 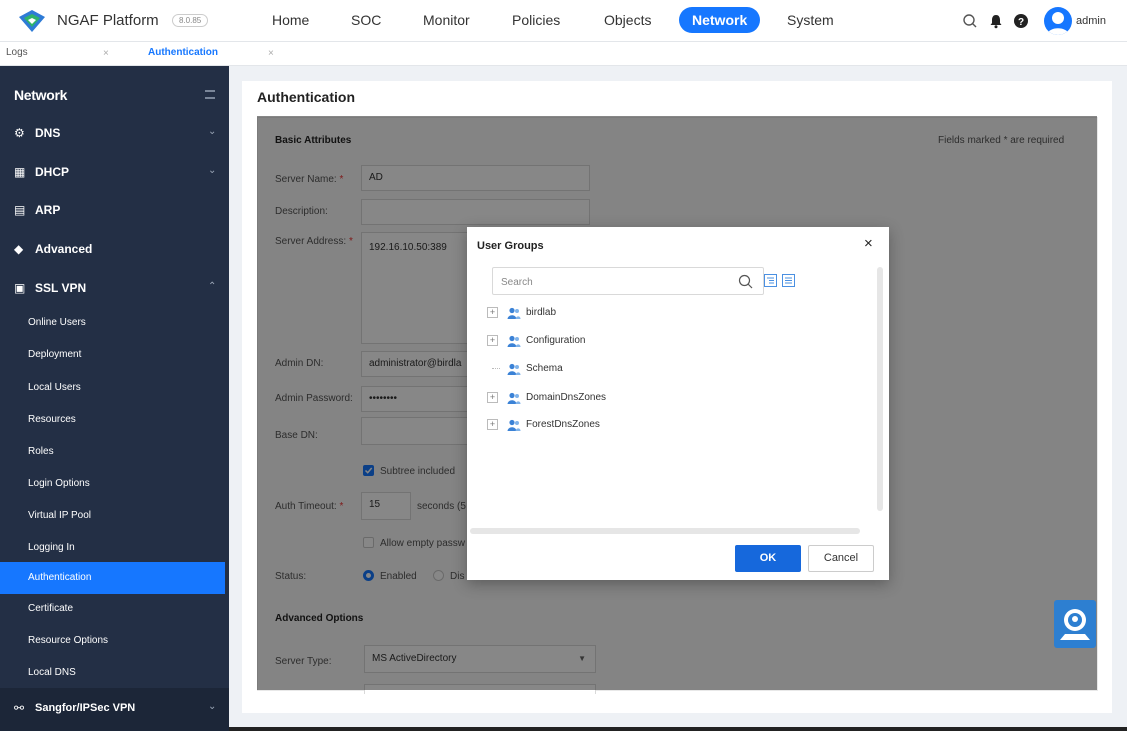 I want to click on dialog-title: User Groups, so click(x=510, y=246).